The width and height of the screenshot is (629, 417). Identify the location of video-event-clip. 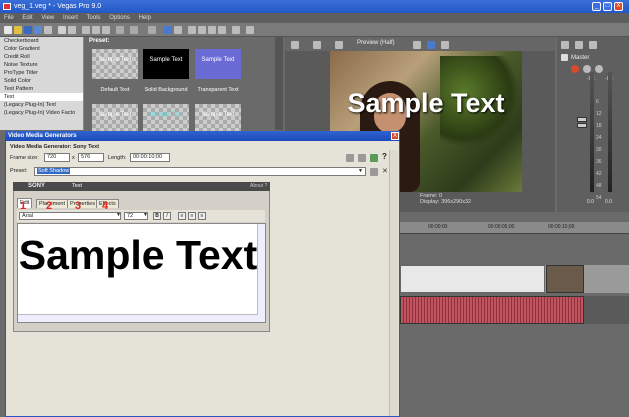
(565, 279).